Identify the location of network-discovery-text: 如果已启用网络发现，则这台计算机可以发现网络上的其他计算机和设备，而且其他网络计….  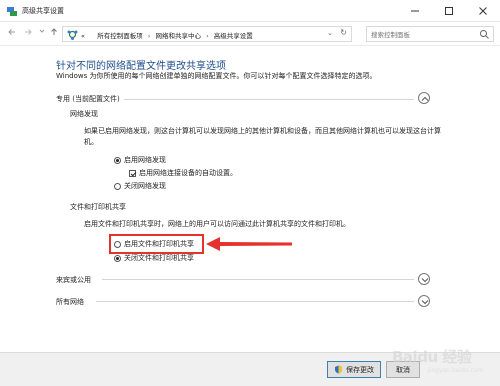
(262, 136).